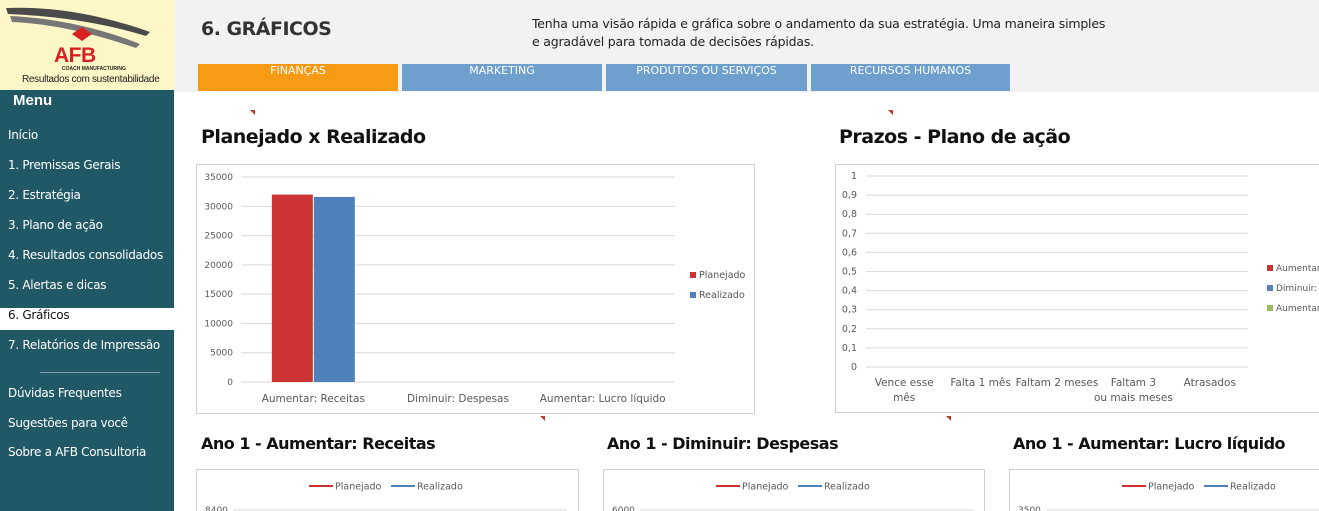 This screenshot has width=1319, height=511. Describe the element at coordinates (218, 237) in the screenshot. I see `y-tick-label: 25000` at that location.